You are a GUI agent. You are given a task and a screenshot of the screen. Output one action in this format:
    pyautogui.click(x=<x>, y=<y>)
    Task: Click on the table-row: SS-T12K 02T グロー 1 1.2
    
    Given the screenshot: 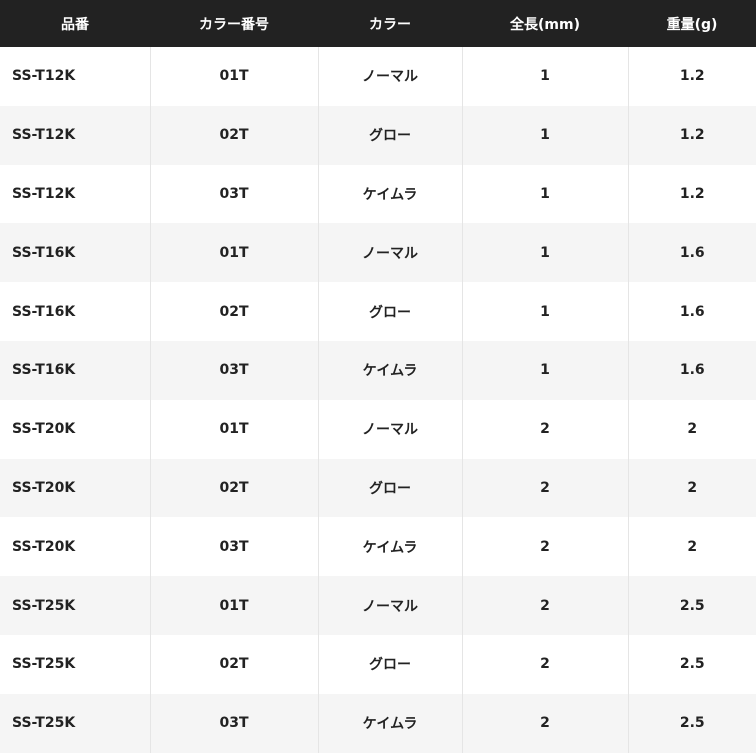 What is the action you would take?
    pyautogui.click(x=378, y=135)
    